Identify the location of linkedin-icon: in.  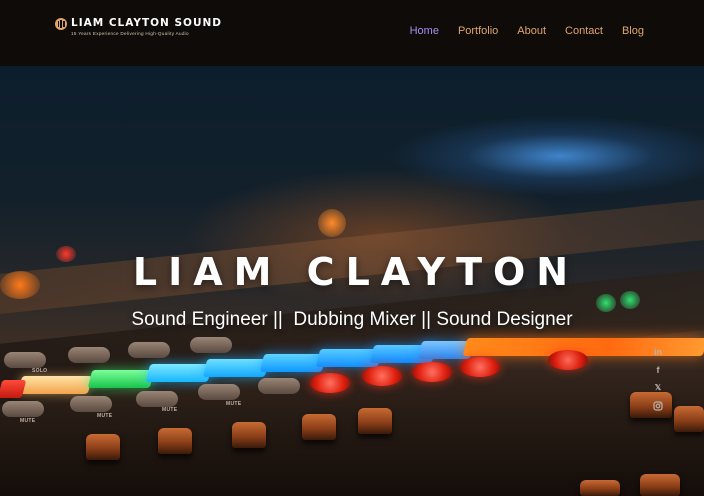
(658, 352).